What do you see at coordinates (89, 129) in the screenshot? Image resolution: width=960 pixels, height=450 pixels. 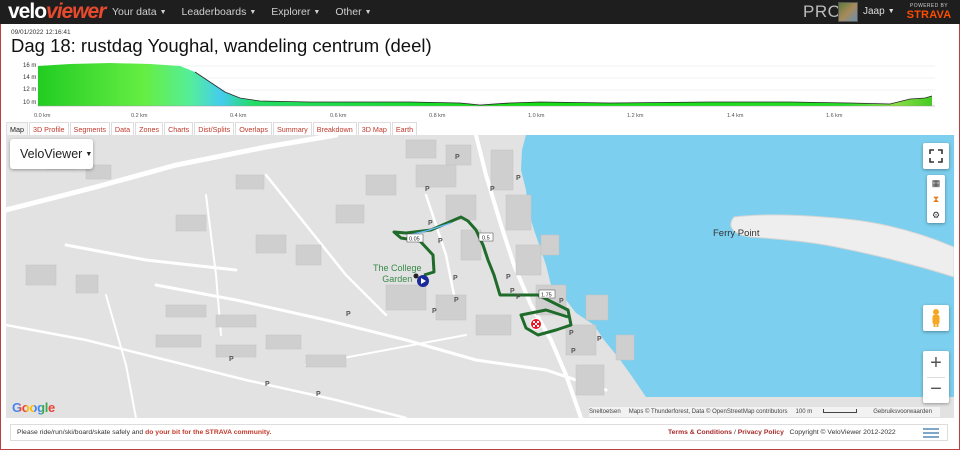 I see `tab-segments: Segments` at bounding box center [89, 129].